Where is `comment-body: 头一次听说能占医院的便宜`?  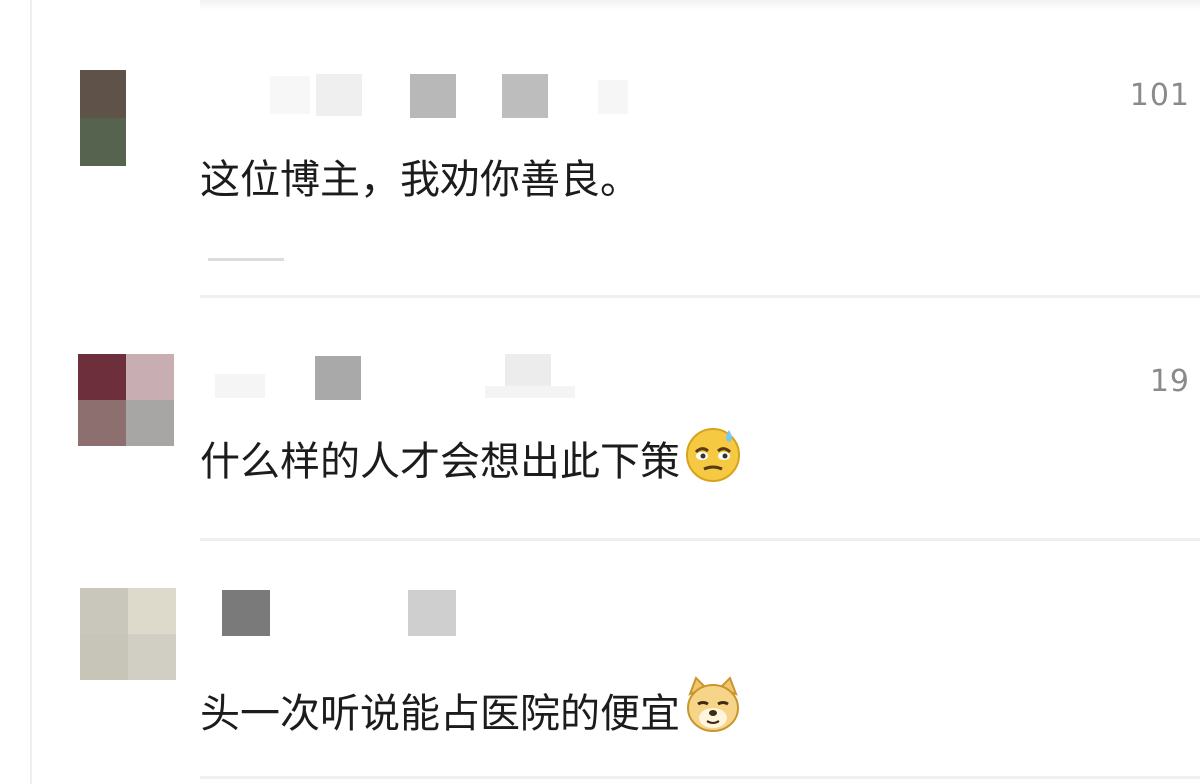
comment-body: 头一次听说能占医院的便宜 is located at coordinates (440, 714).